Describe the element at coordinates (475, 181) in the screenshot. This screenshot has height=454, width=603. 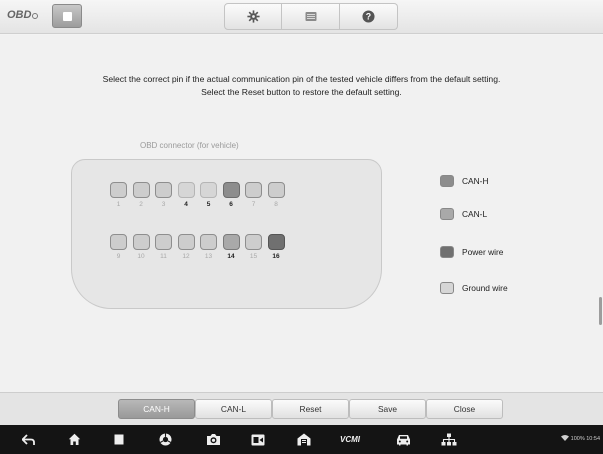
I see `legend-label: CAN-H` at that location.